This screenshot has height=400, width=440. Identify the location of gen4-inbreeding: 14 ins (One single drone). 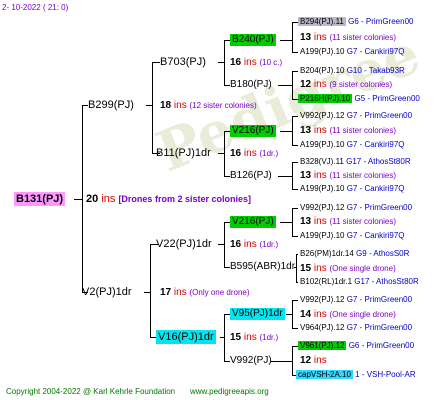
(348, 315).